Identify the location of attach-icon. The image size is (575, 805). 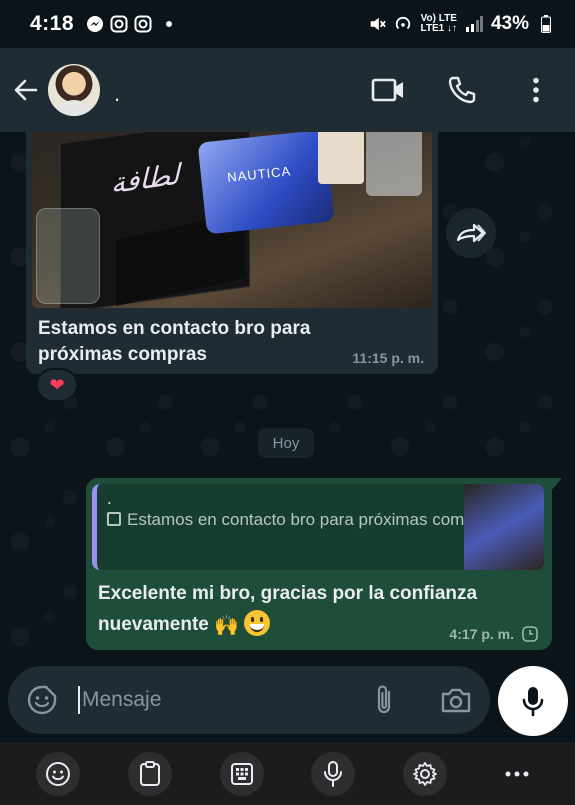
(384, 699).